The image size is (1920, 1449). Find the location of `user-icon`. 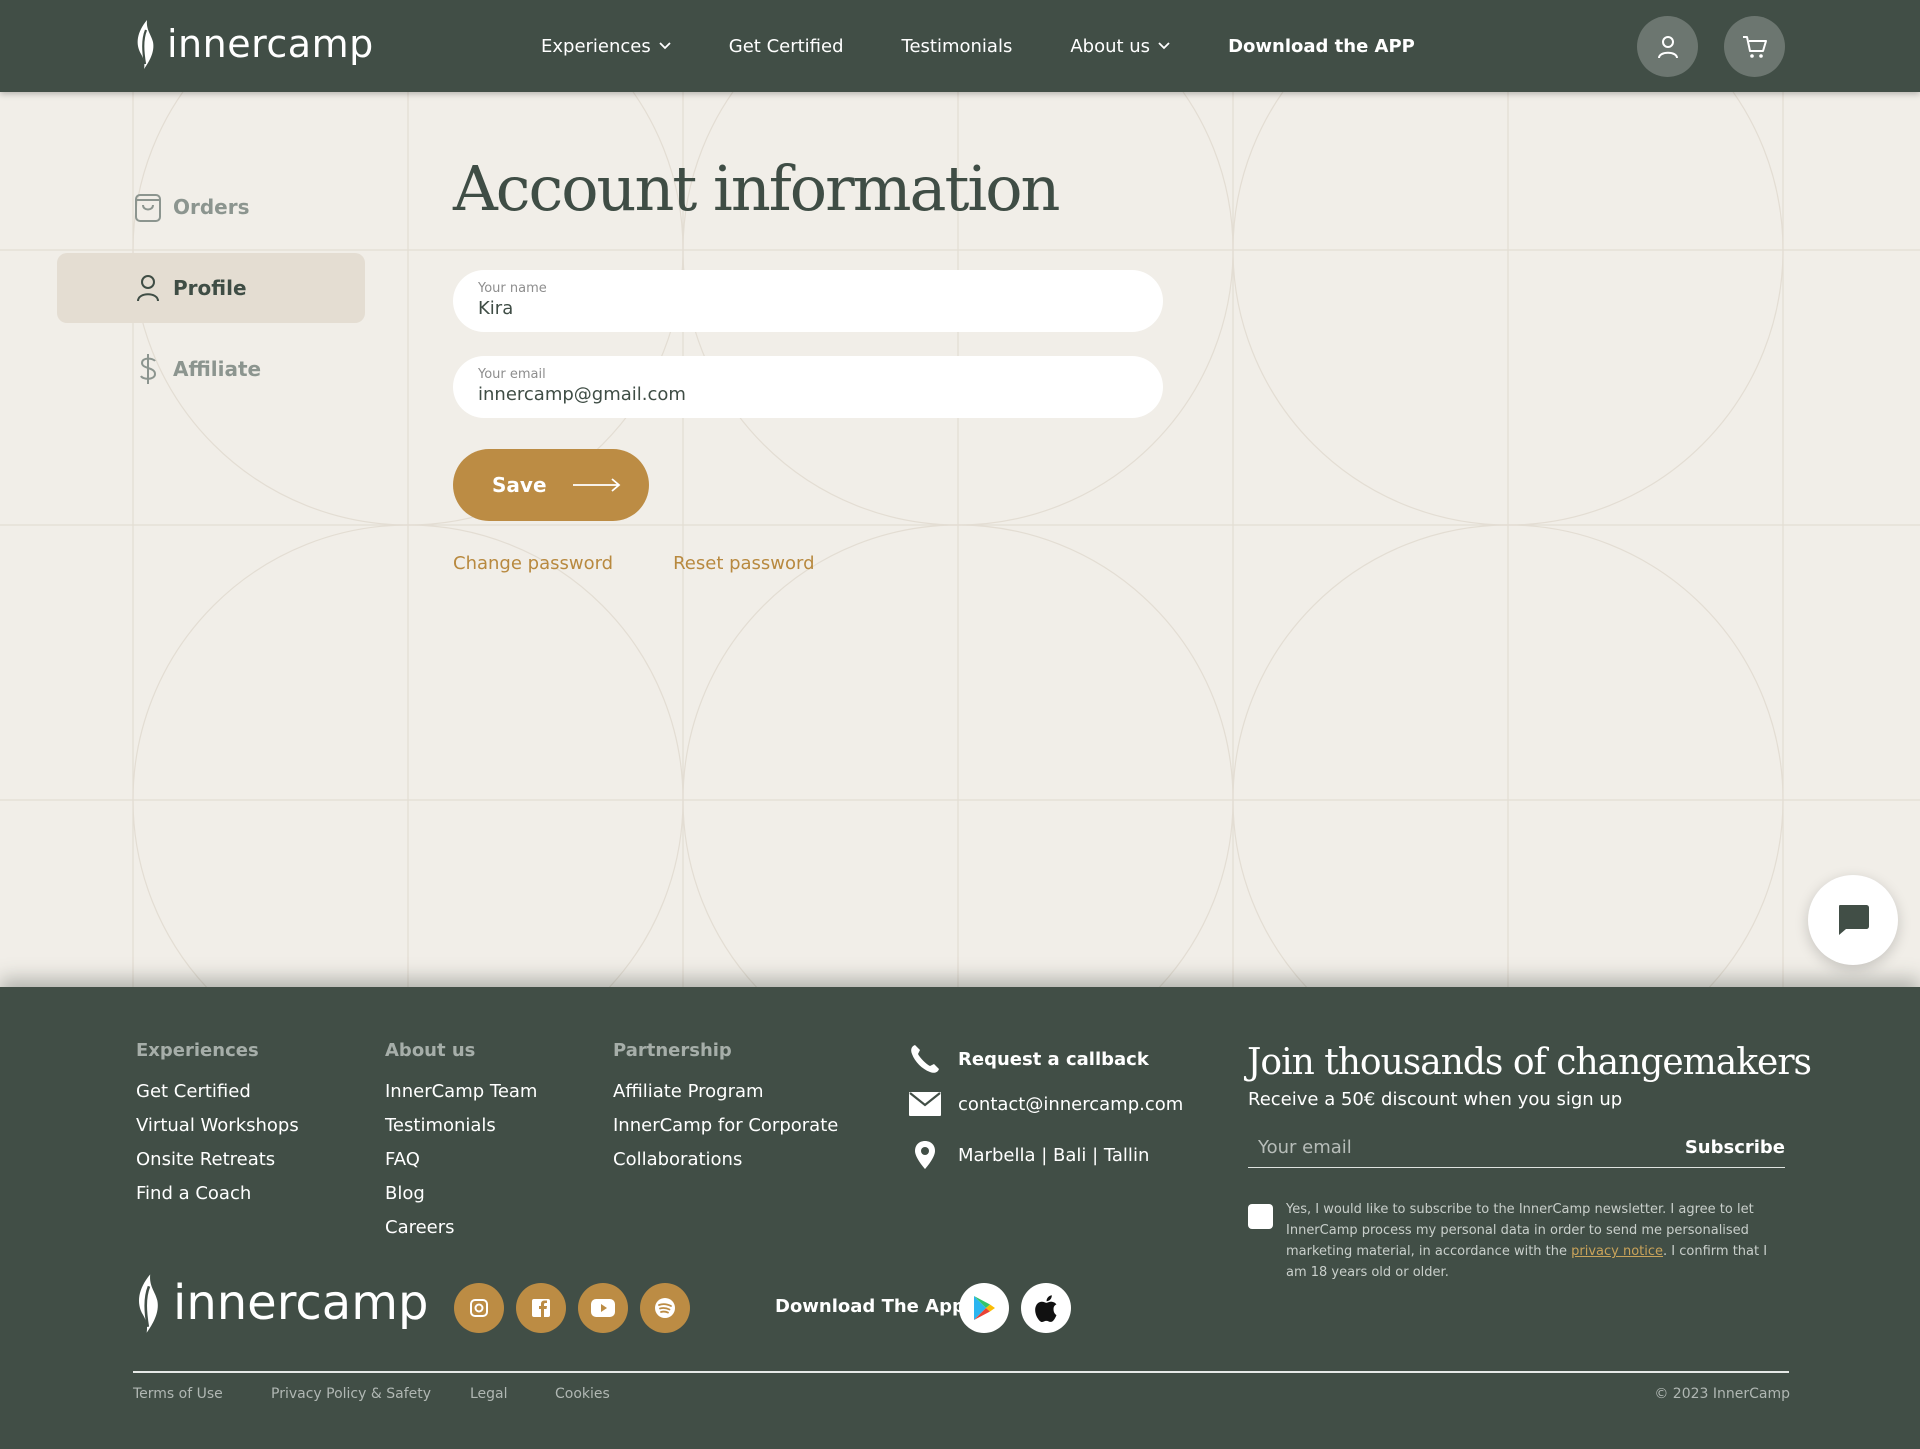

user-icon is located at coordinates (1667, 46).